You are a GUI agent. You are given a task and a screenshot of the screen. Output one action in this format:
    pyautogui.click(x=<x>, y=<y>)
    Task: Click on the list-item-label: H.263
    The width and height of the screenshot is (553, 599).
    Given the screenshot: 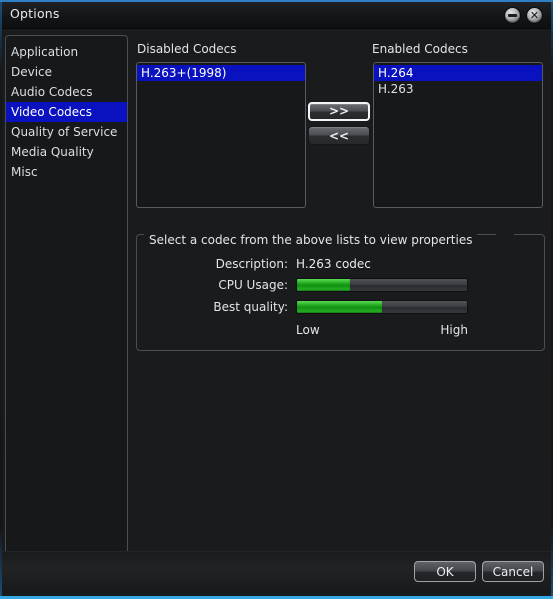 What is the action you would take?
    pyautogui.click(x=396, y=89)
    